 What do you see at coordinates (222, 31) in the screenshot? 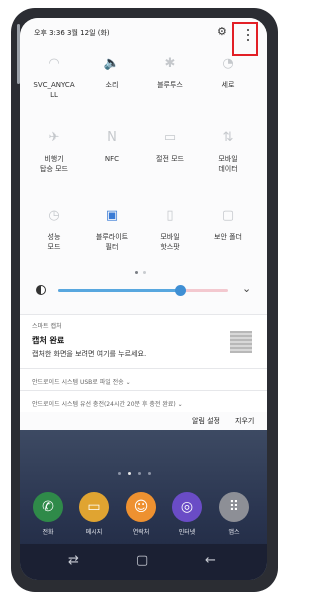
I see `gear-icon: ⚙` at bounding box center [222, 31].